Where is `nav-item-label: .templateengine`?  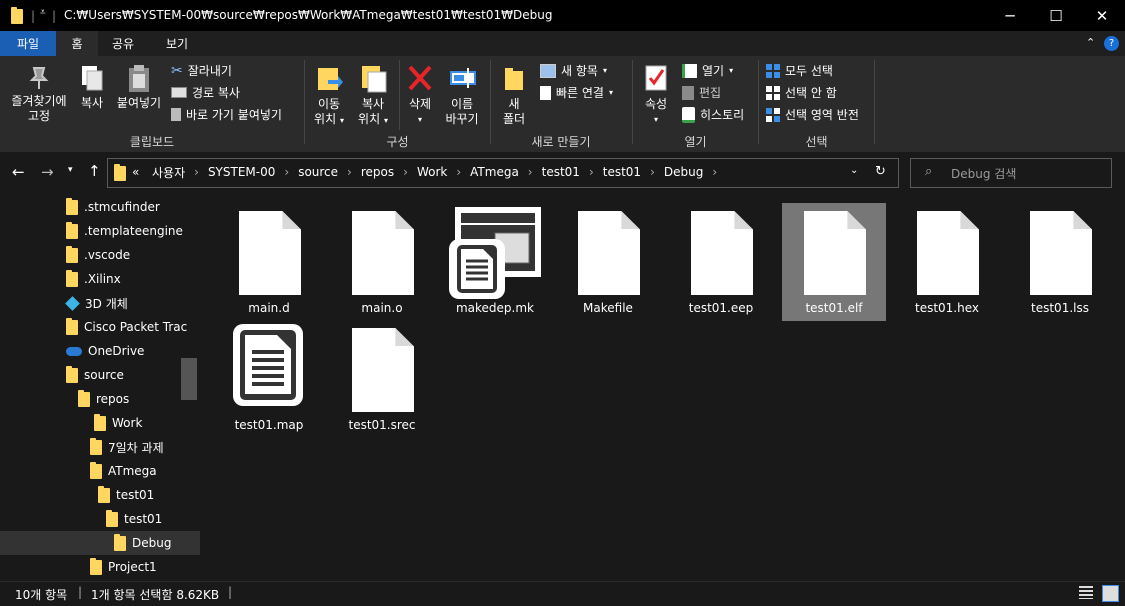 nav-item-label: .templateengine is located at coordinates (133, 231).